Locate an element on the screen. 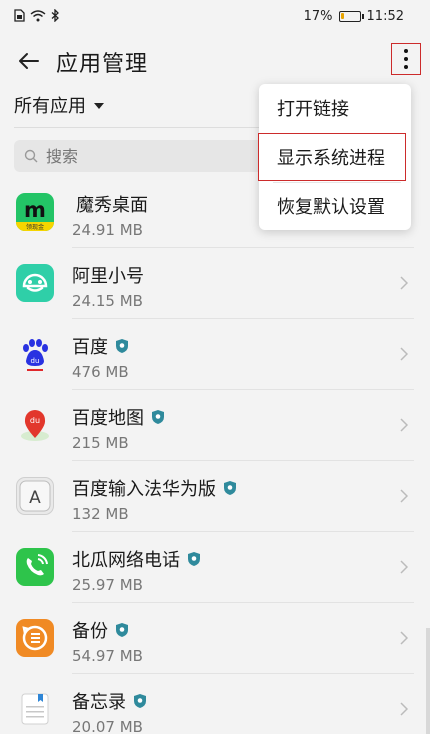 The width and height of the screenshot is (430, 734). app-filter-dropdown: 所有应用 is located at coordinates (59, 105).